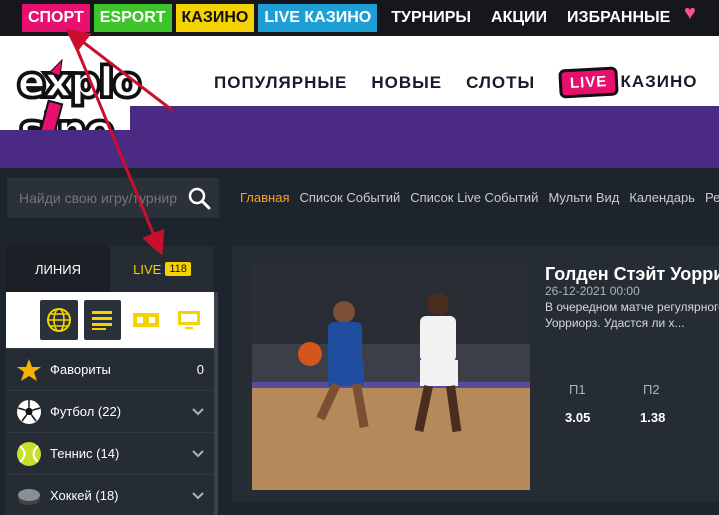  I want to click on nav-live-casino: LIVE КАЗИНО, so click(318, 18).